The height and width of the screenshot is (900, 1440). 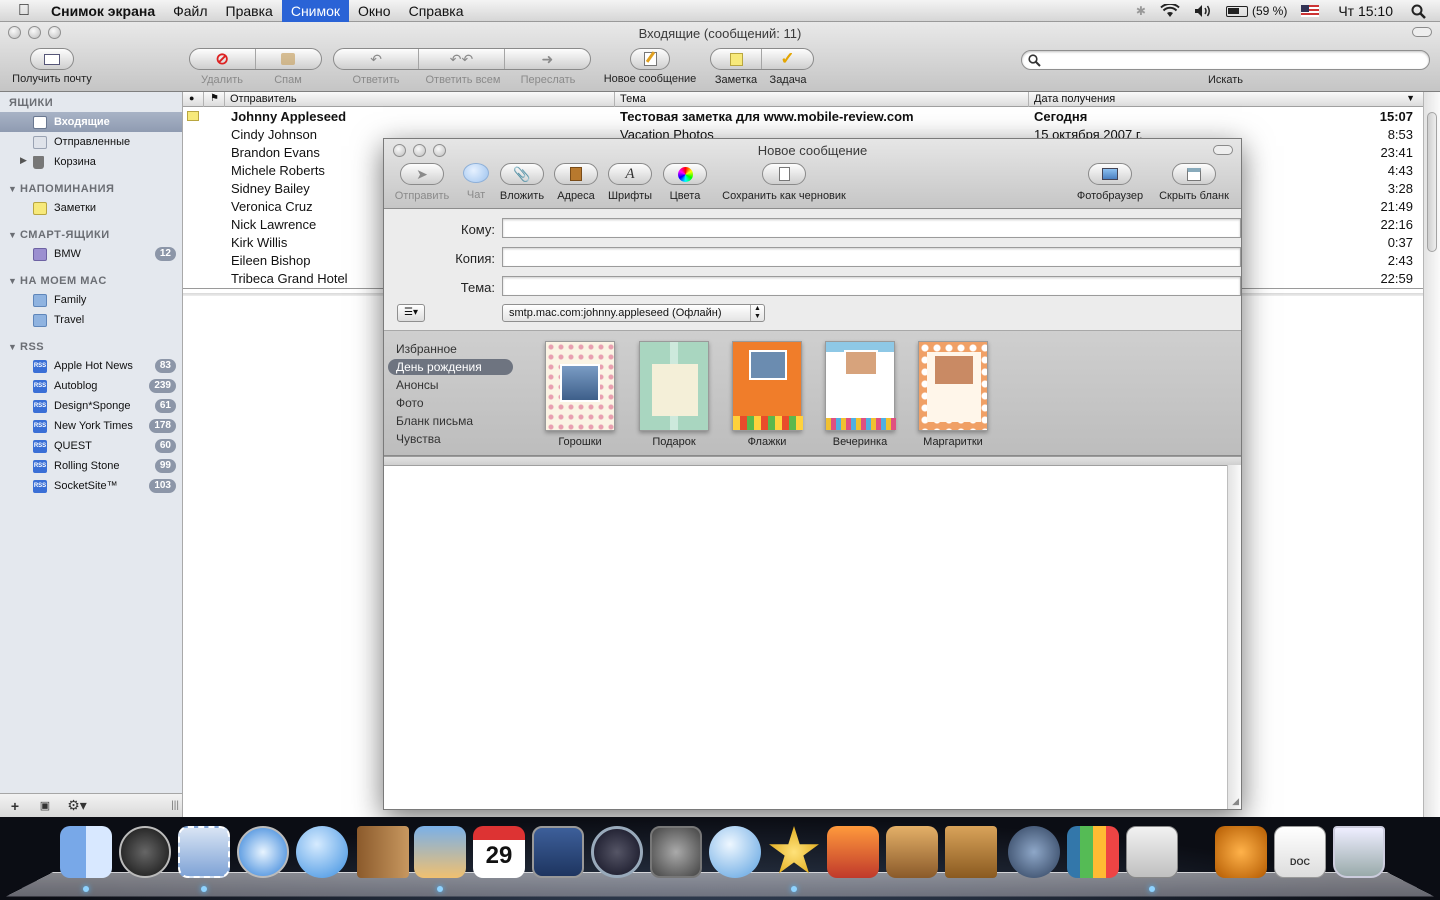 I want to click on stationery-template: Флажки, so click(x=767, y=394).